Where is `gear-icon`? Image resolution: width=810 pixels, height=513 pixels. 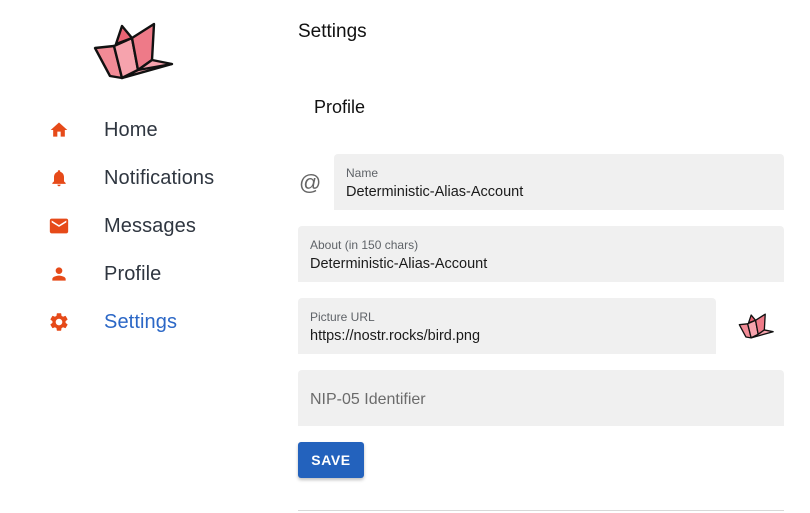
gear-icon is located at coordinates (59, 322).